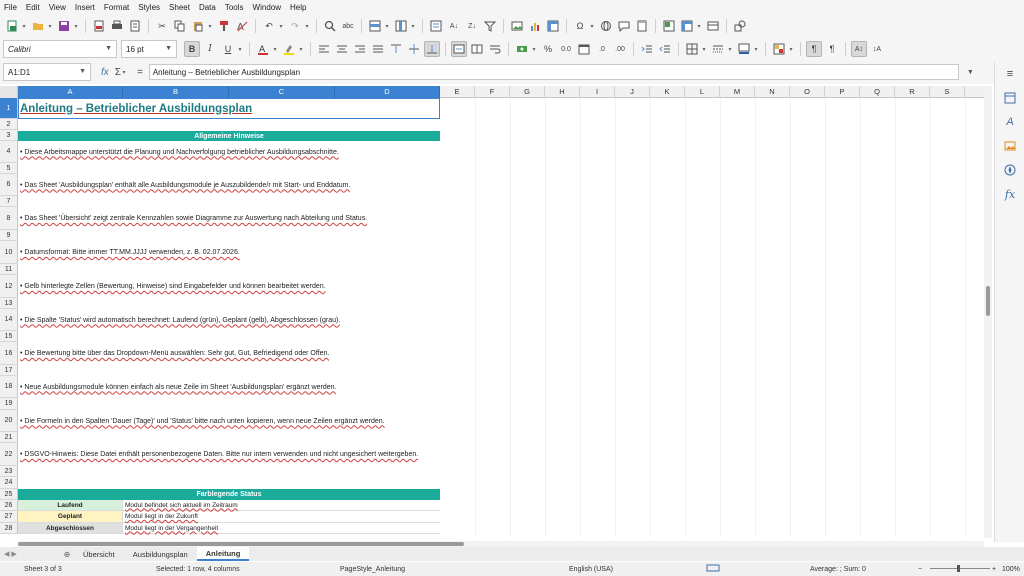  Describe the element at coordinates (135, 26) in the screenshot. I see `print-preview-icon` at that location.